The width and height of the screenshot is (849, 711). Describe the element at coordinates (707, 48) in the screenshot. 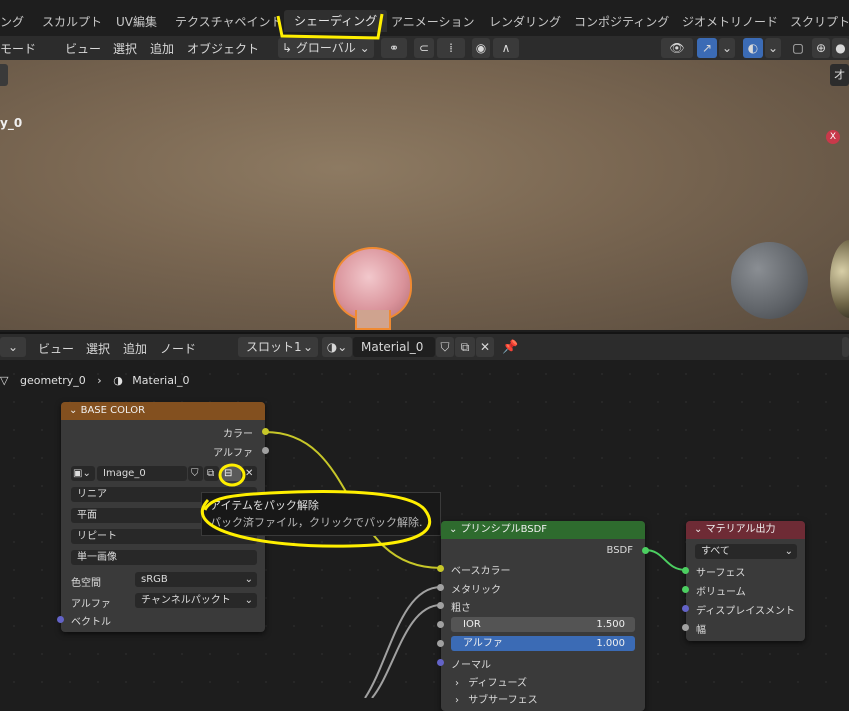

I see `gizmo-icon: ↗` at that location.